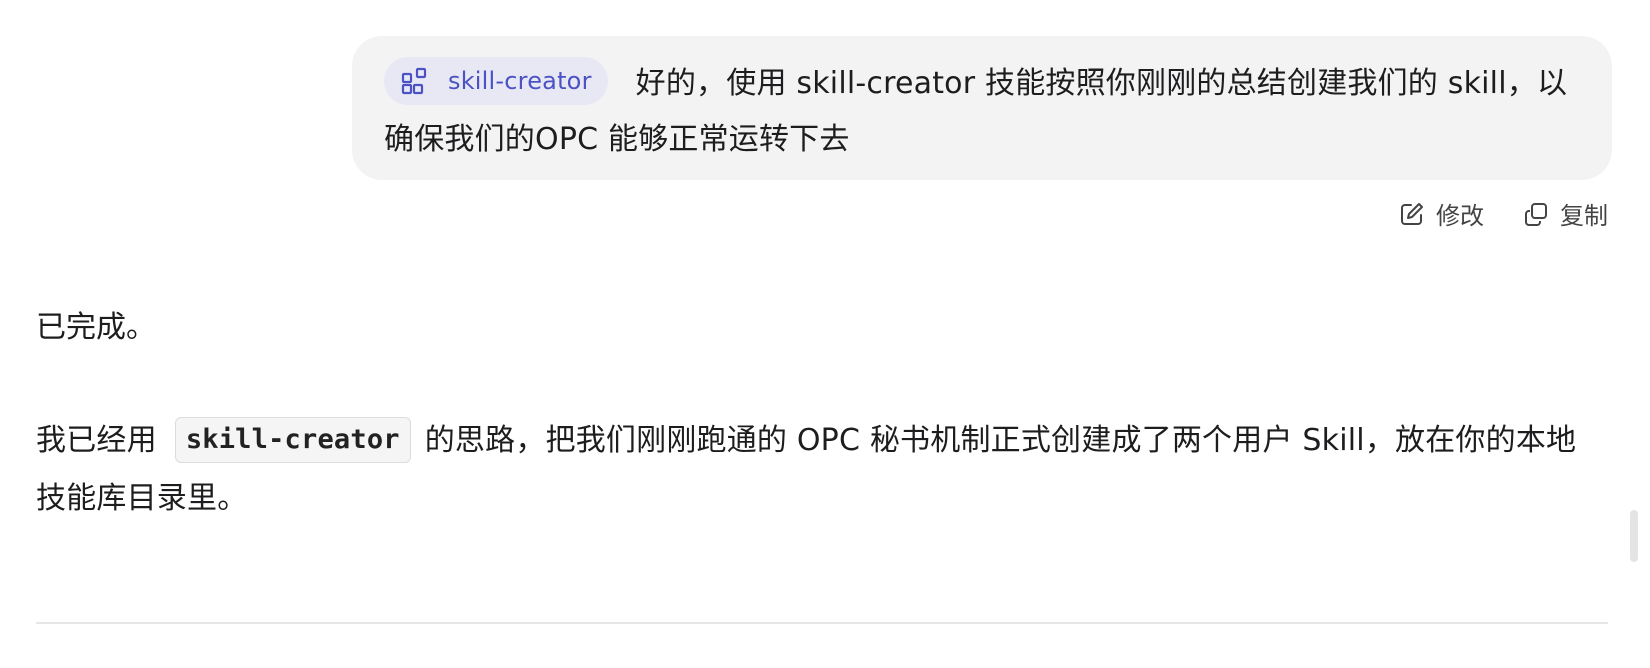  What do you see at coordinates (1412, 213) in the screenshot?
I see `edit-icon` at bounding box center [1412, 213].